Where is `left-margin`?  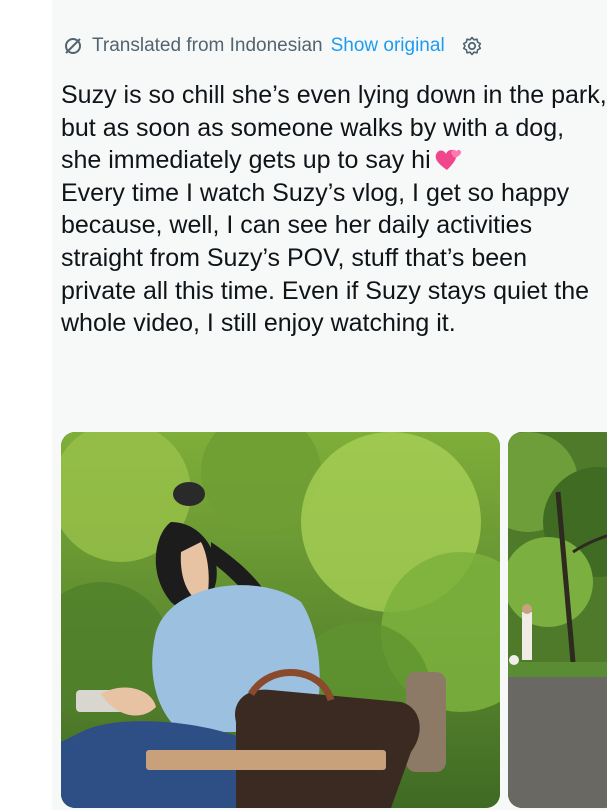
left-margin is located at coordinates (26, 405).